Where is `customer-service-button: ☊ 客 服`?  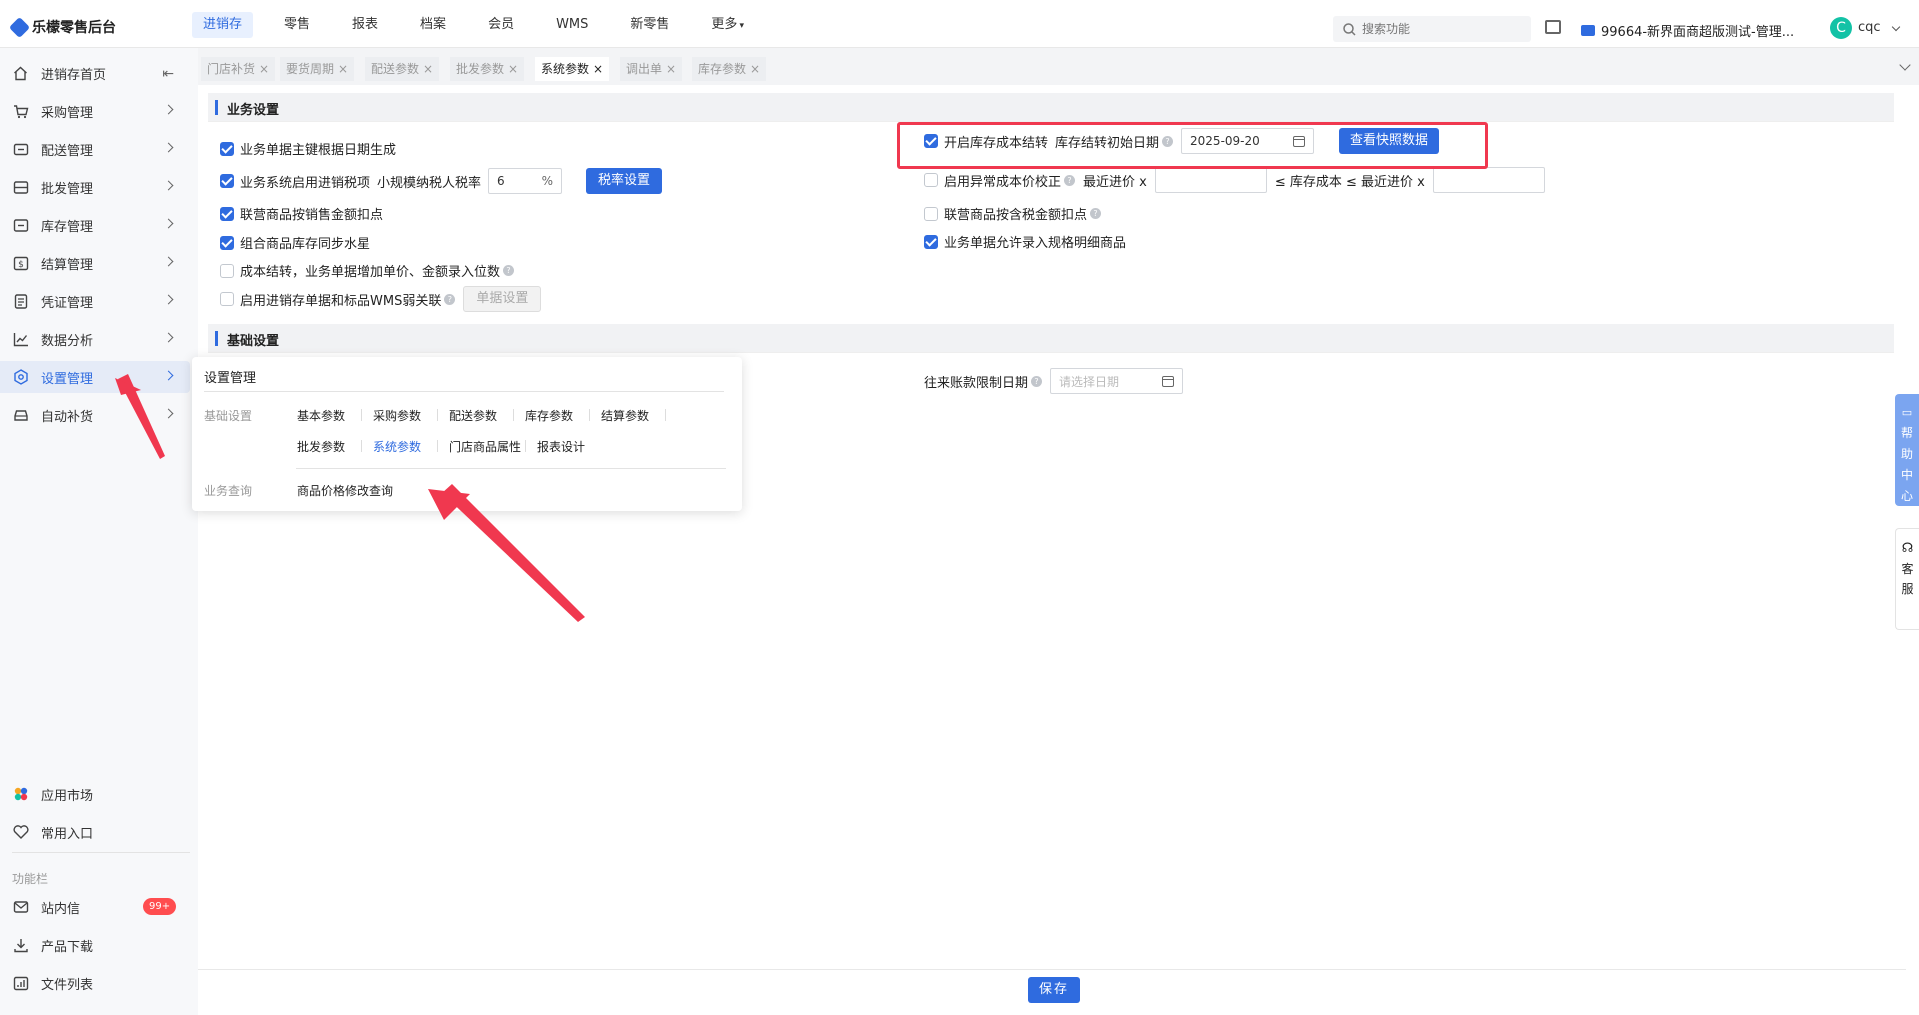 customer-service-button: ☊ 客 服 is located at coordinates (1907, 579).